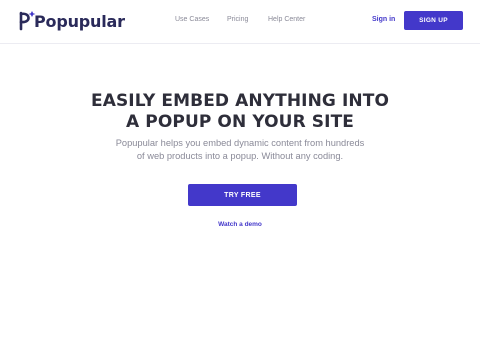  I want to click on hero-title-line-2: A POPUP ON YOUR SITE, so click(240, 122).